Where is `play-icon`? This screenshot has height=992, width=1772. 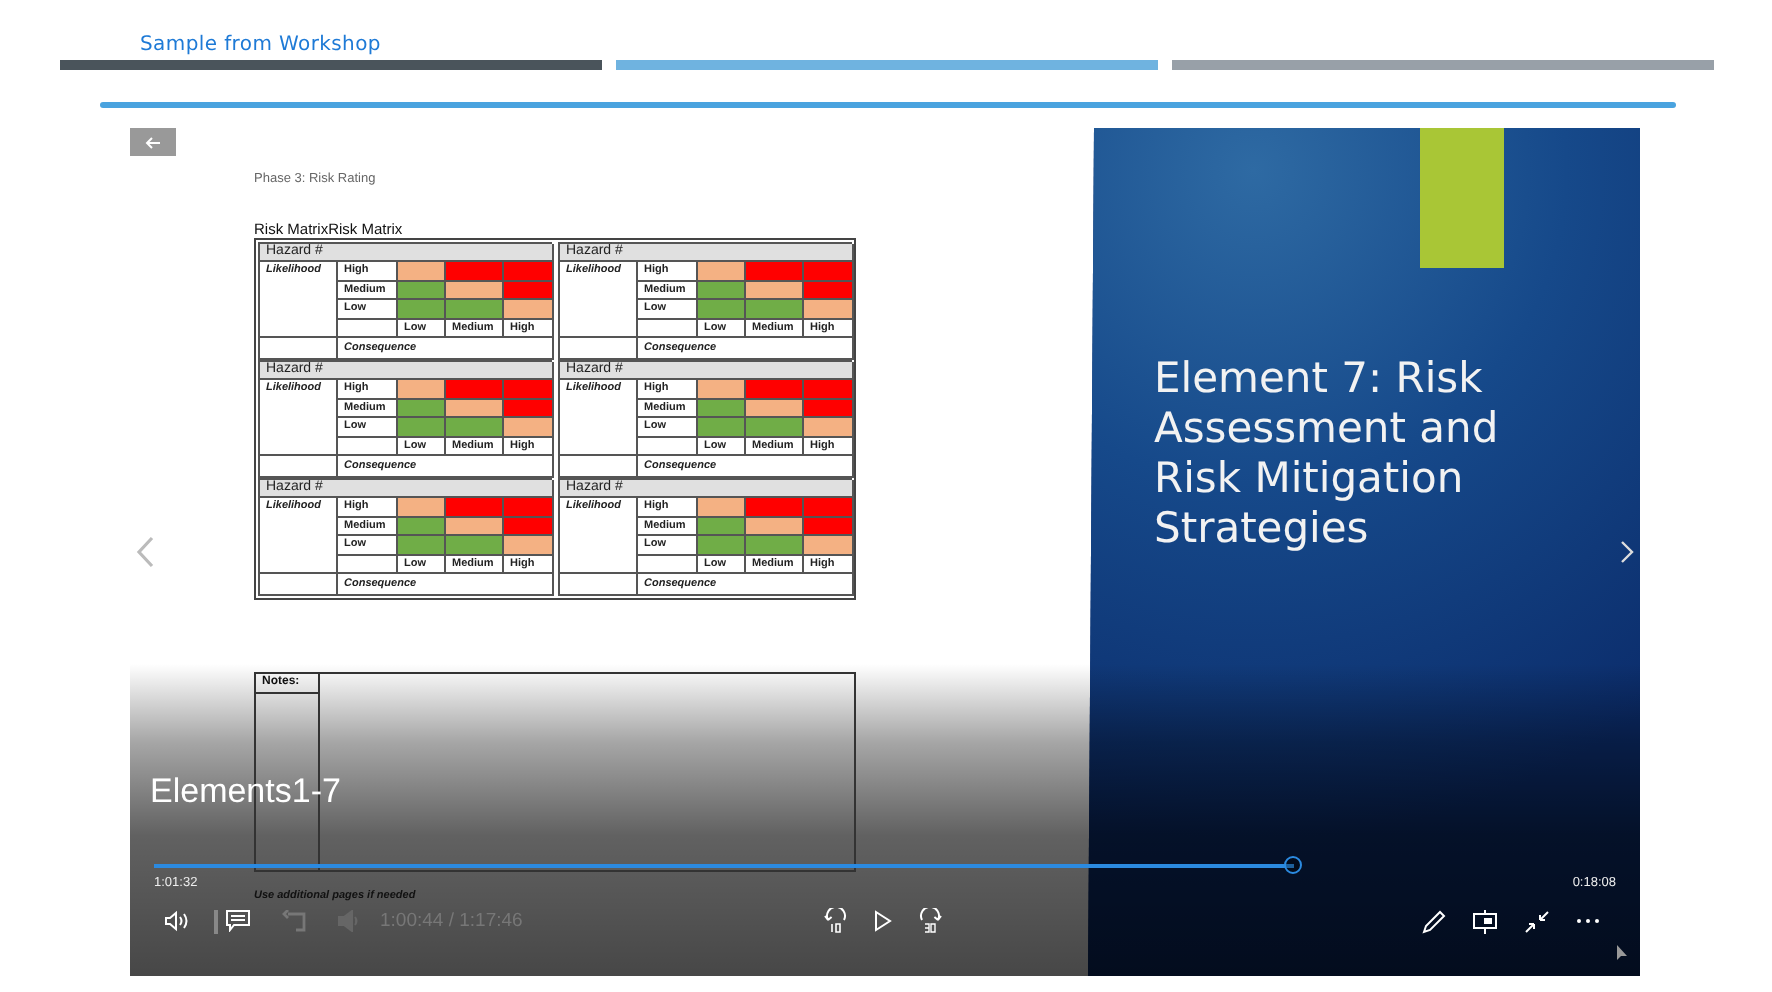
play-icon is located at coordinates (882, 921).